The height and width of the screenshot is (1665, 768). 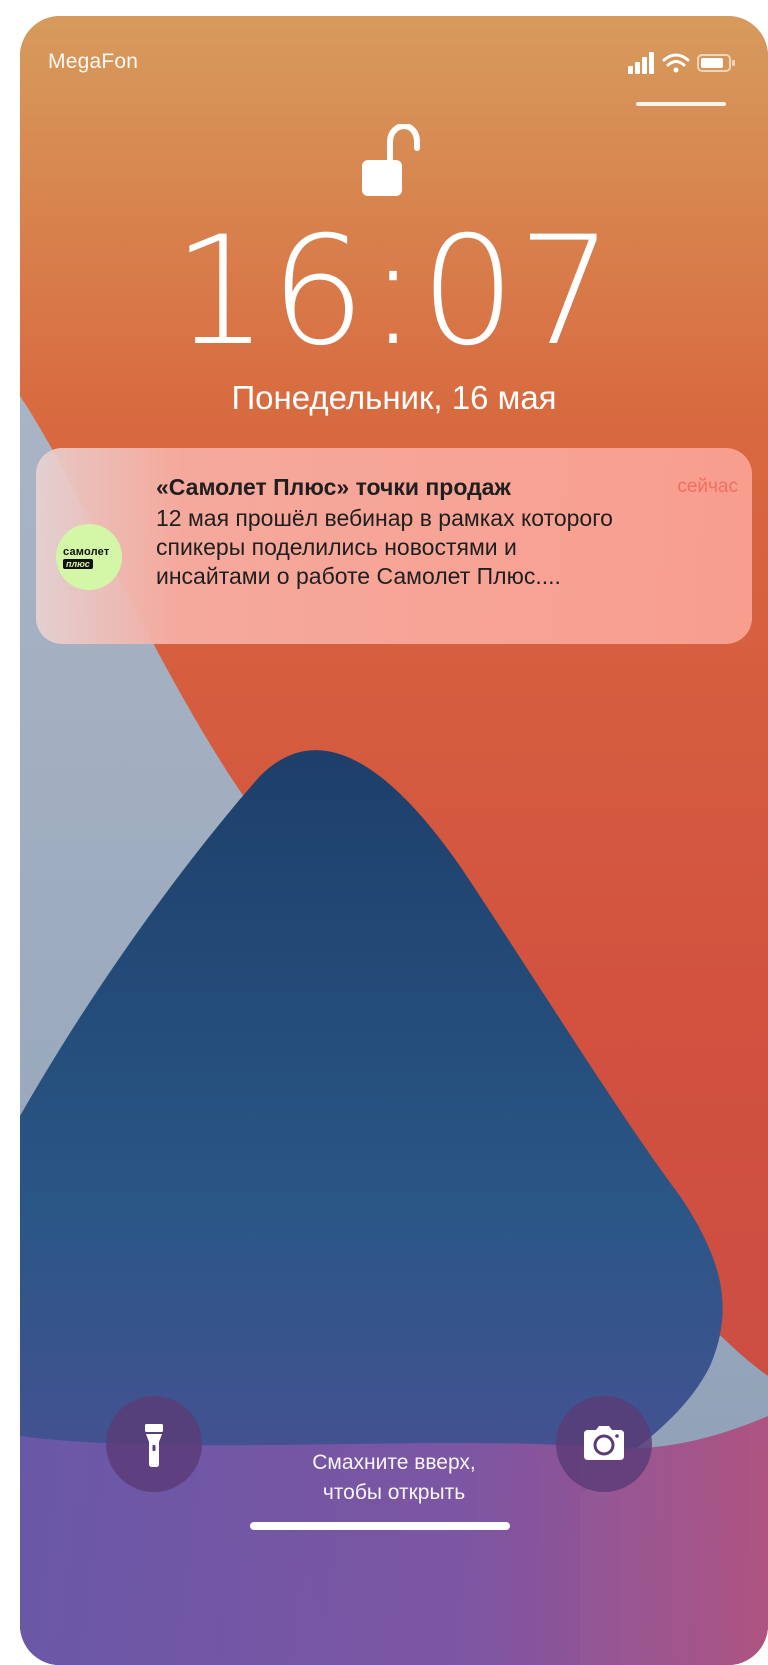 What do you see at coordinates (676, 63) in the screenshot?
I see `wifi-icon` at bounding box center [676, 63].